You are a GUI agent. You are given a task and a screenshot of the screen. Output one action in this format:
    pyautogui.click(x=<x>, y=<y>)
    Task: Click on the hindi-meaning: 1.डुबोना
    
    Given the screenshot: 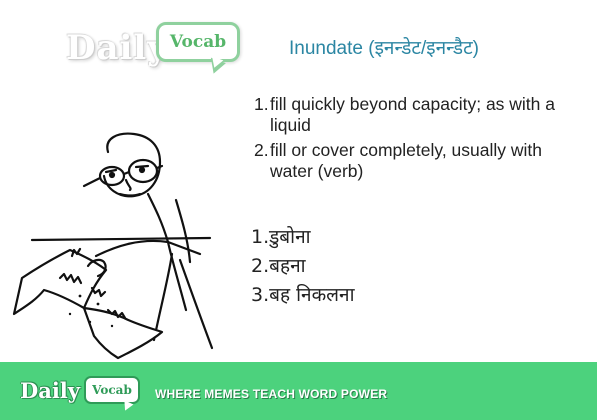 What is the action you would take?
    pyautogui.click(x=281, y=237)
    